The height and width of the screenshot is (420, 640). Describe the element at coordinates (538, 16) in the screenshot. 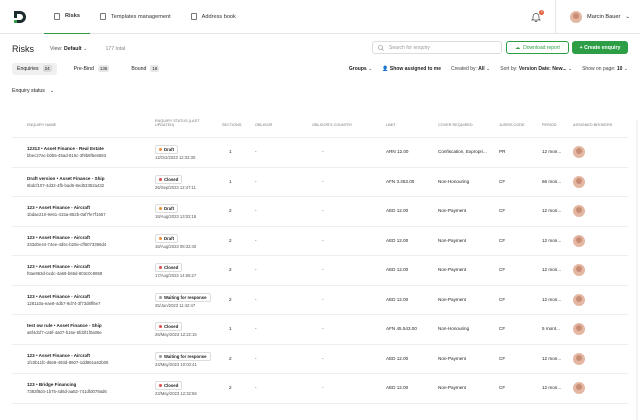

I see `notifications-button: 3` at that location.